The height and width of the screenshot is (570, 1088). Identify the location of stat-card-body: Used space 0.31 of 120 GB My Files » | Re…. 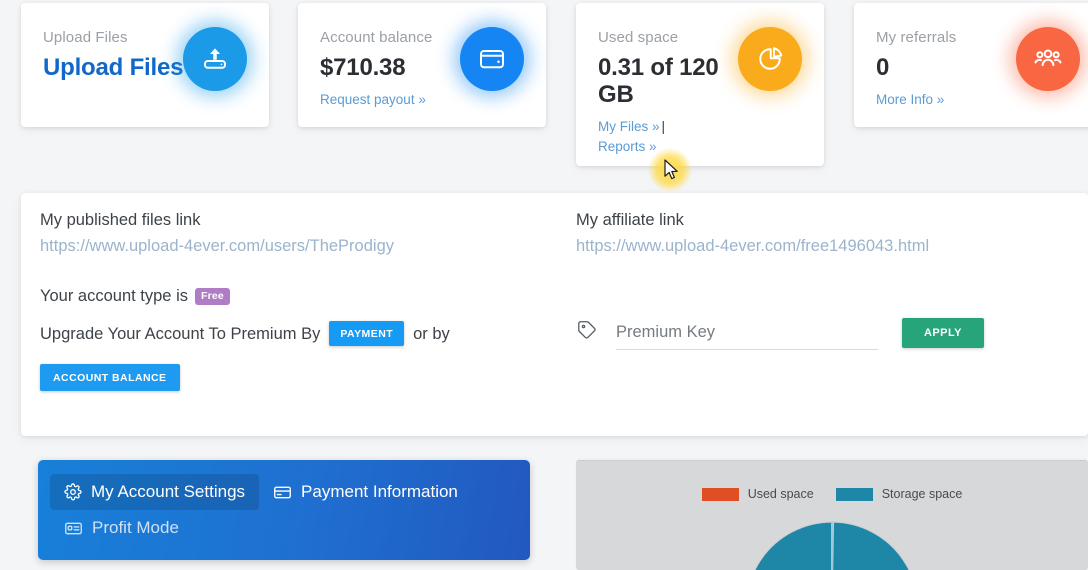
(700, 84).